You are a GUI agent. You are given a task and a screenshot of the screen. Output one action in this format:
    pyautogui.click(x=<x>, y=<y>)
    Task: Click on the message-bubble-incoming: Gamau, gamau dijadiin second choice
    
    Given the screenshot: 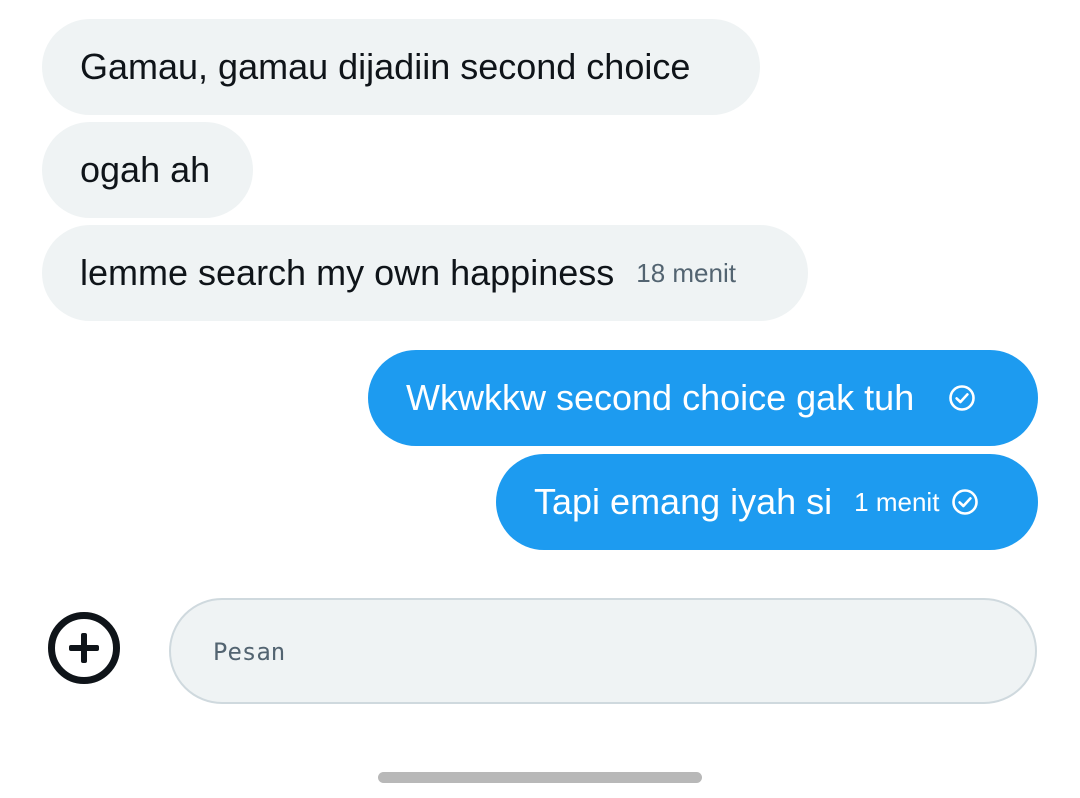 What is the action you would take?
    pyautogui.click(x=401, y=67)
    